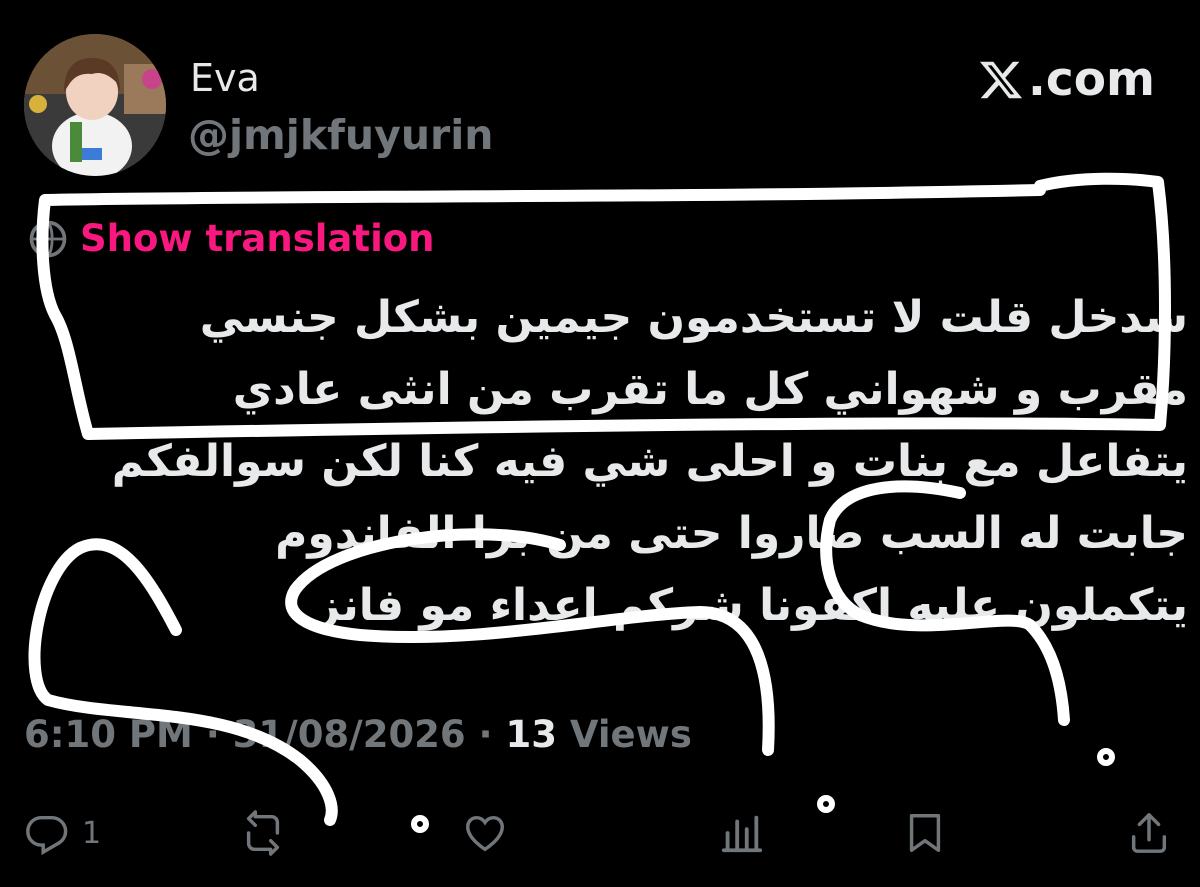 The width and height of the screenshot is (1200, 887). I want to click on x-logo-icon, so click(1001, 80).